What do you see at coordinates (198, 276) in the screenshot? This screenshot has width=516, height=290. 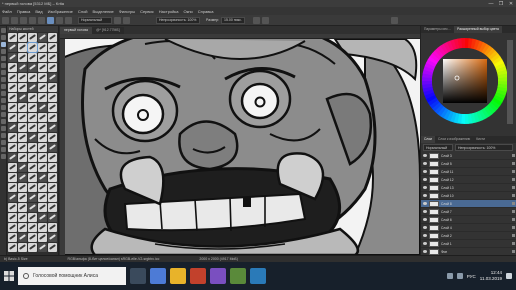 I see `yandex-browser-icon` at bounding box center [198, 276].